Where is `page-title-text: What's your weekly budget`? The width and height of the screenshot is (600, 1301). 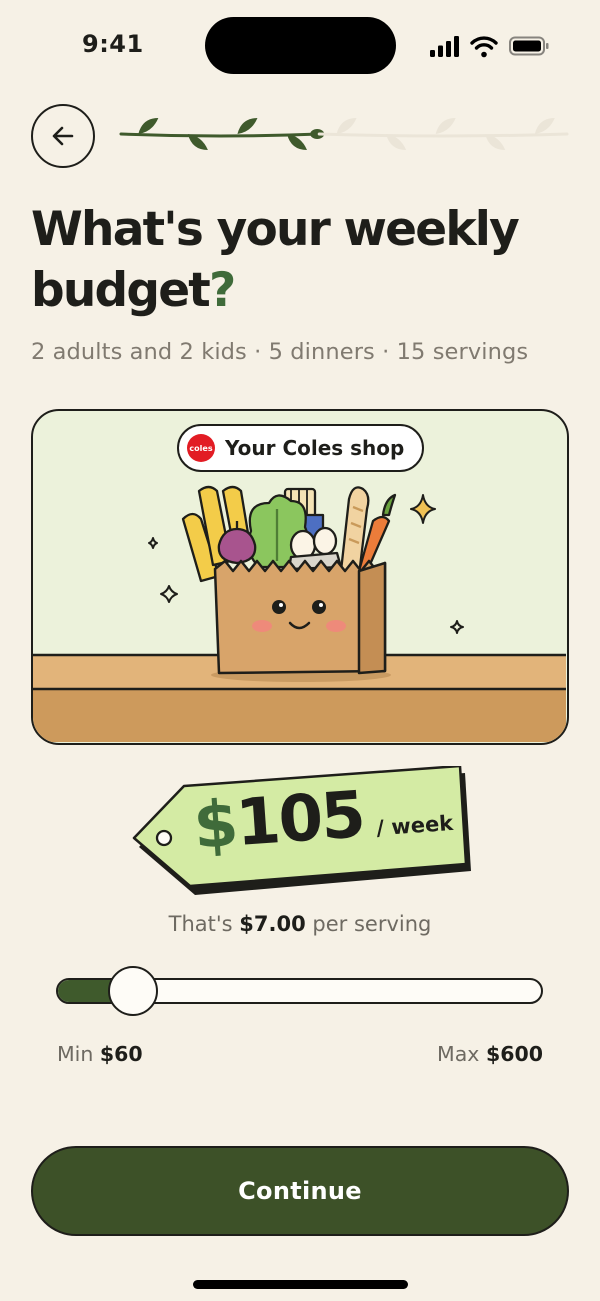
page-title-text: What's your weekly budget is located at coordinates (275, 260).